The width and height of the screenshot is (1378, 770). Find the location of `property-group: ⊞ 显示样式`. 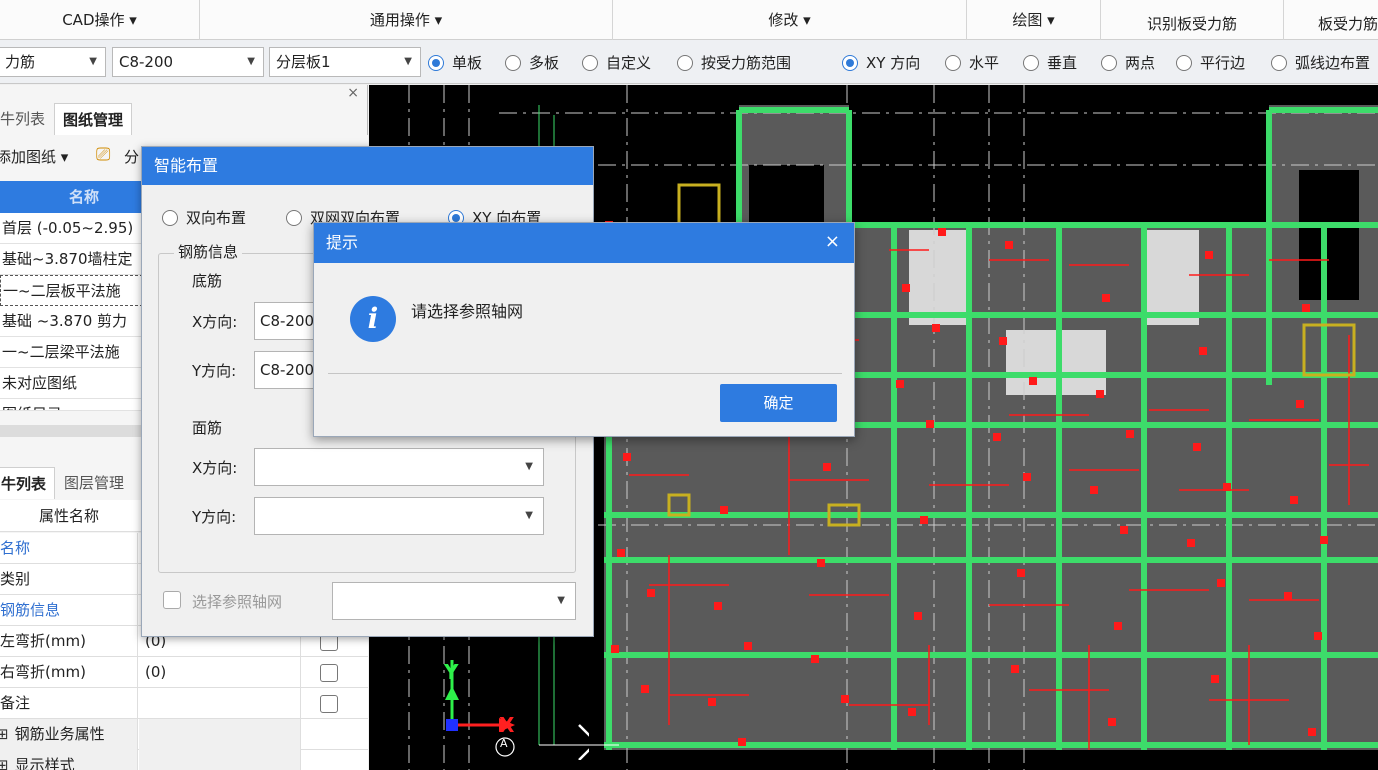

property-group: ⊞ 显示样式 is located at coordinates (69, 760).